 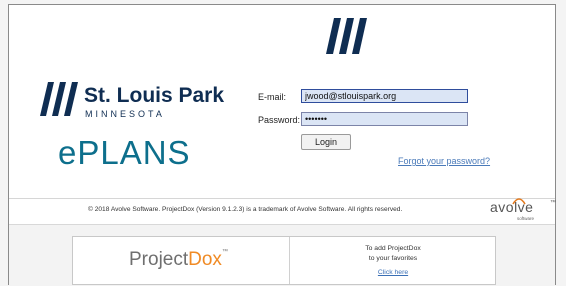 What do you see at coordinates (393, 272) in the screenshot?
I see `add-favorite-link: Click here` at bounding box center [393, 272].